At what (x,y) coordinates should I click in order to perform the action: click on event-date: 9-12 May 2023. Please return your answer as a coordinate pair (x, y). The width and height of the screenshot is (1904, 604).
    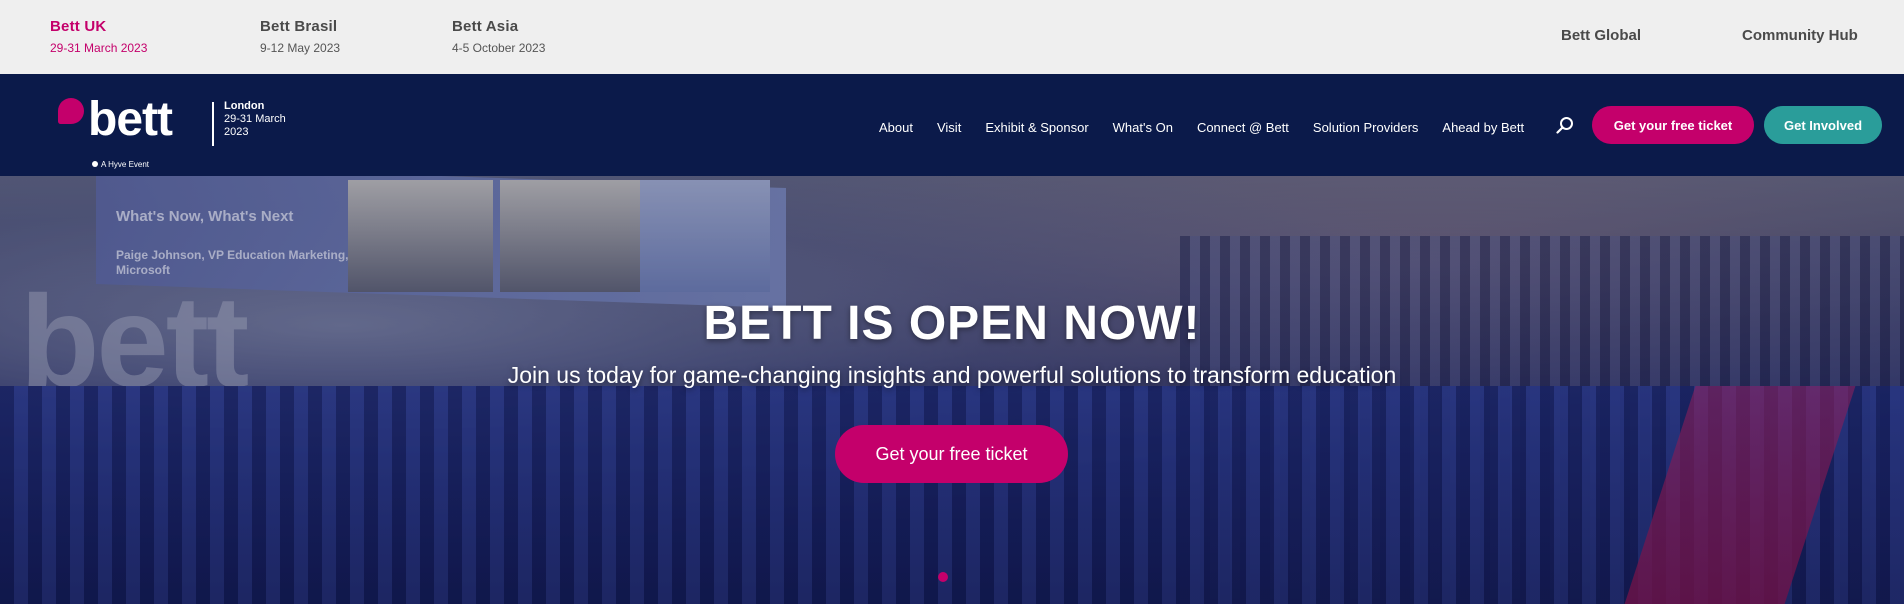
    Looking at the image, I should click on (300, 48).